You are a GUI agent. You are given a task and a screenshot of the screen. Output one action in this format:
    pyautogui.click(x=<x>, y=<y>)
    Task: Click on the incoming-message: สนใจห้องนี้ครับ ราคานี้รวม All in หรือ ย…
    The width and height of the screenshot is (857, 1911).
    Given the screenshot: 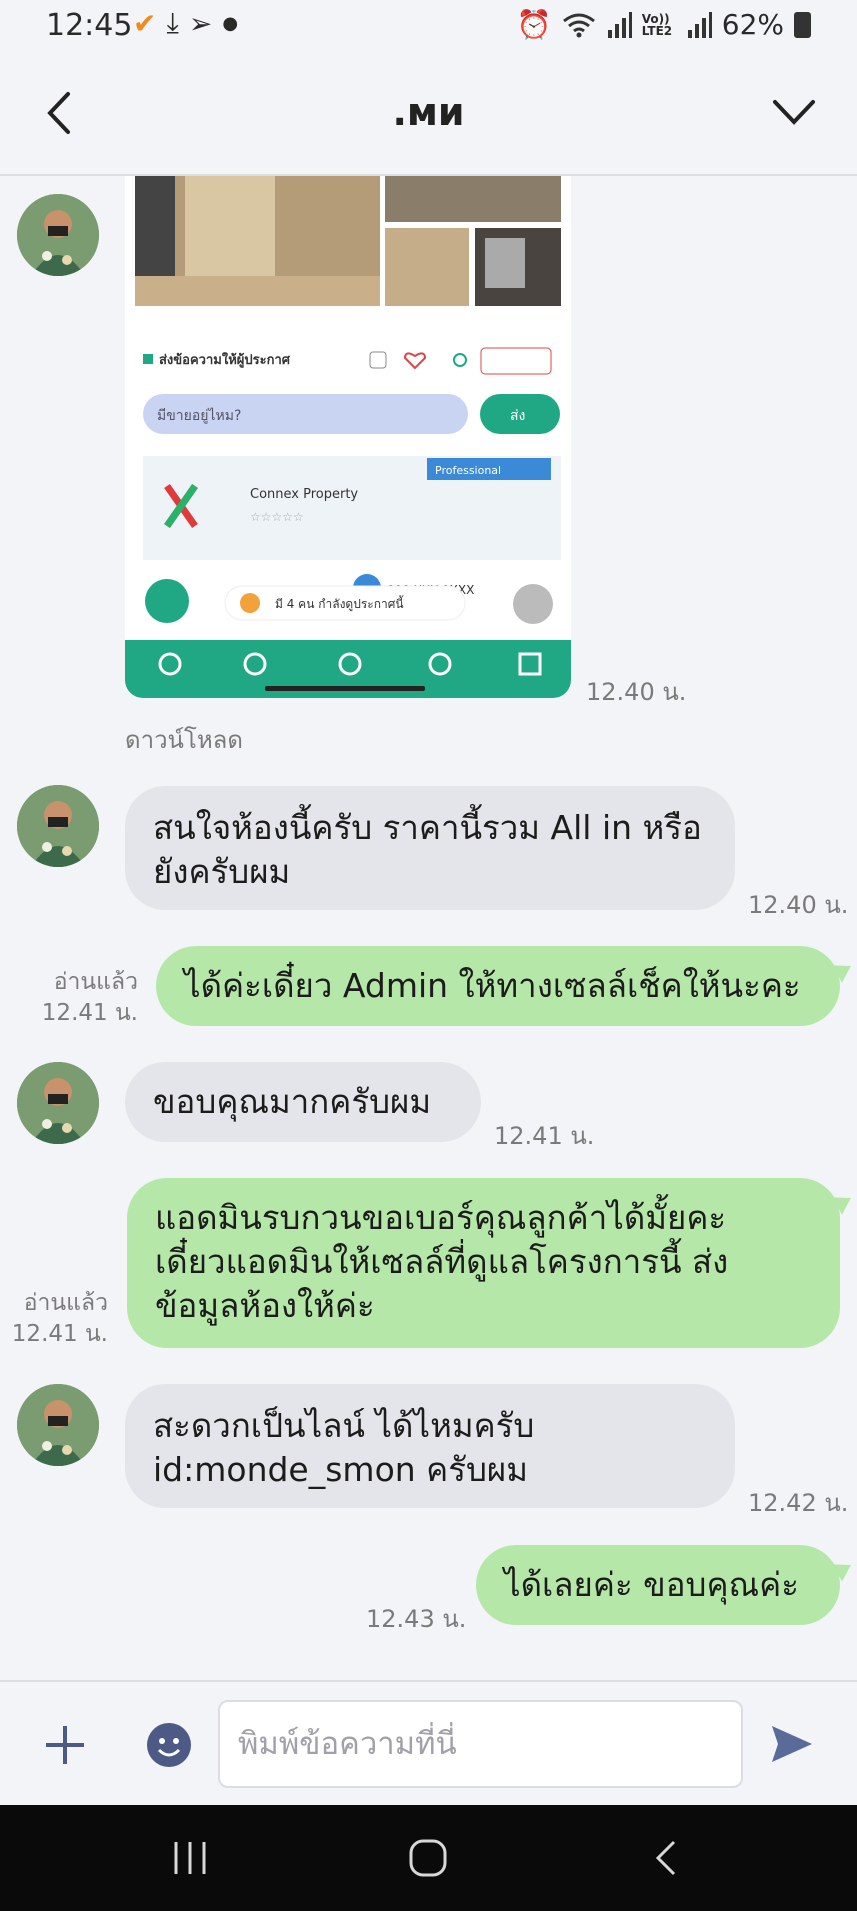 What is the action you would take?
    pyautogui.click(x=430, y=848)
    